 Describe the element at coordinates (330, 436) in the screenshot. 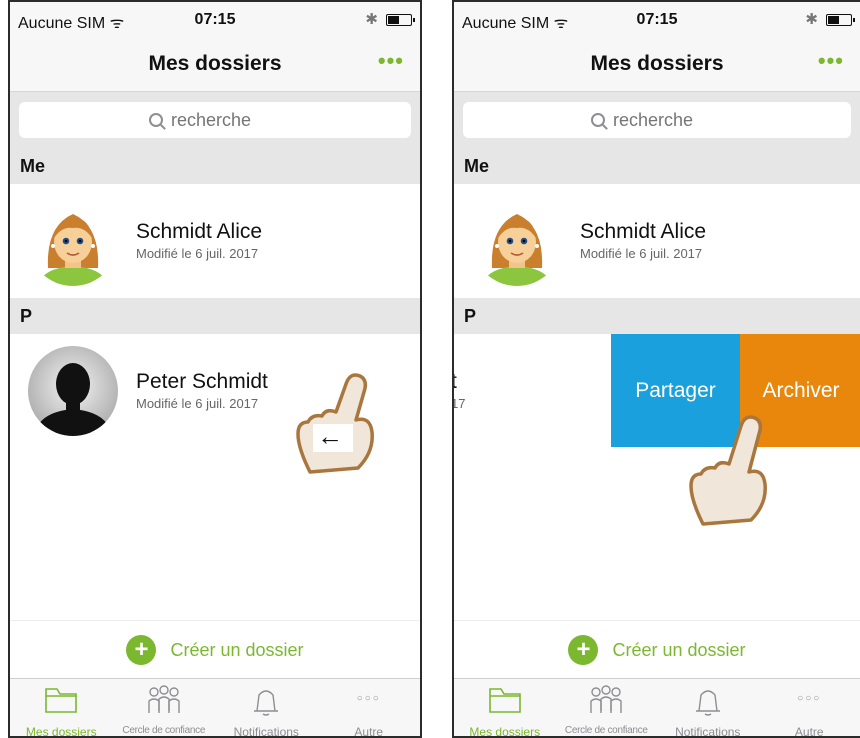

I see `swipe-left-arrow: ←` at that location.